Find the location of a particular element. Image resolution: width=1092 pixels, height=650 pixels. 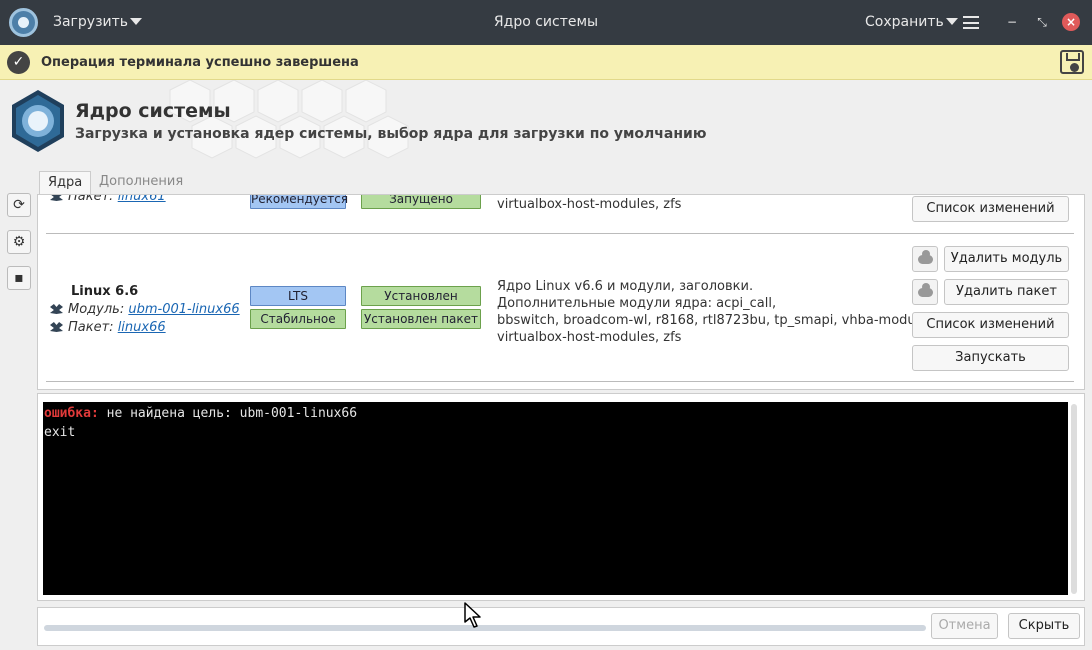

refresh-icon: ⟳ is located at coordinates (19, 205).